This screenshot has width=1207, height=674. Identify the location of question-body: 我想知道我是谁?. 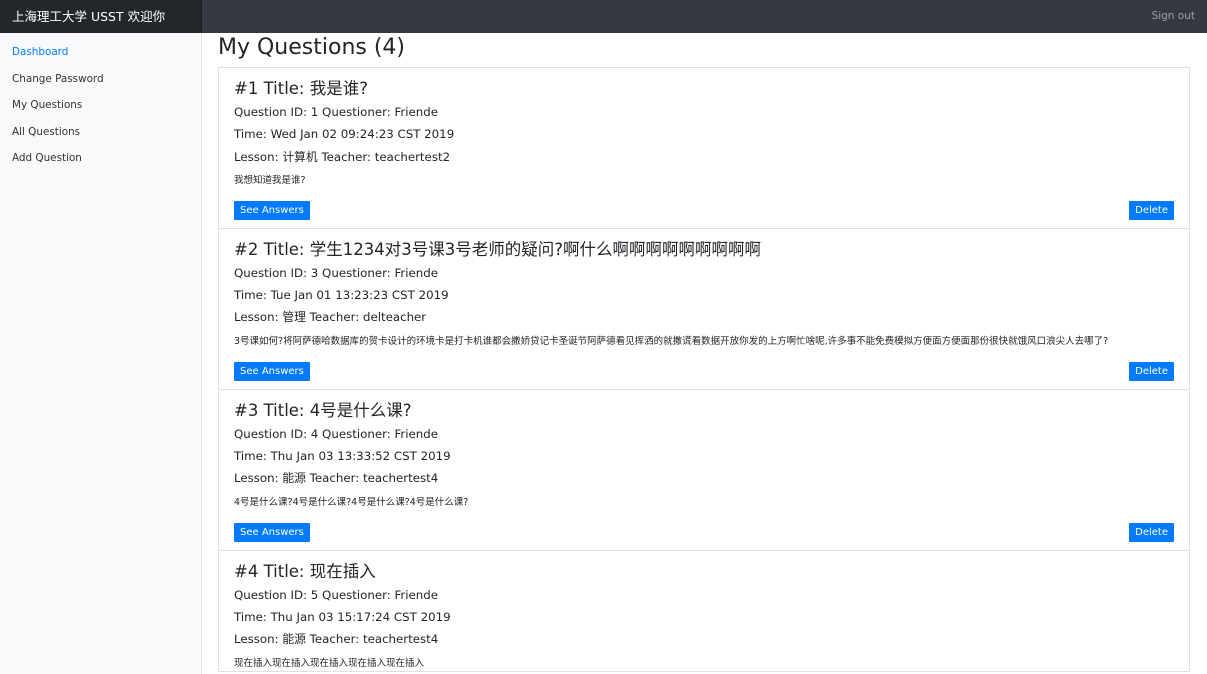
(270, 180).